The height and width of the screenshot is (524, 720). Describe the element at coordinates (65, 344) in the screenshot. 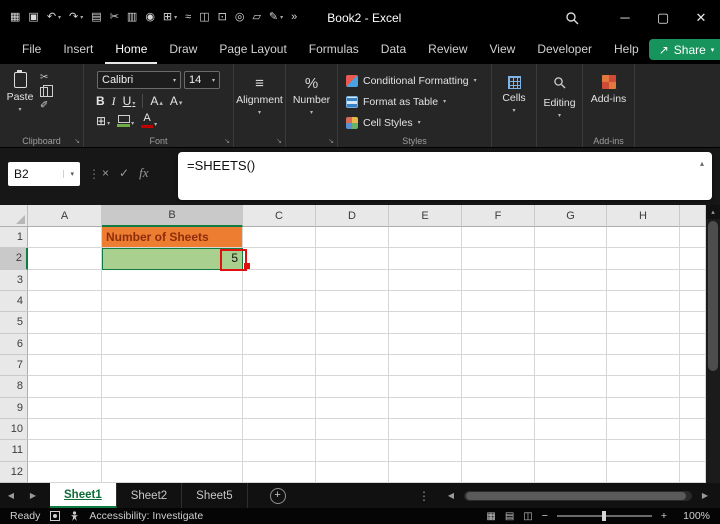

I see `cell-a6` at that location.